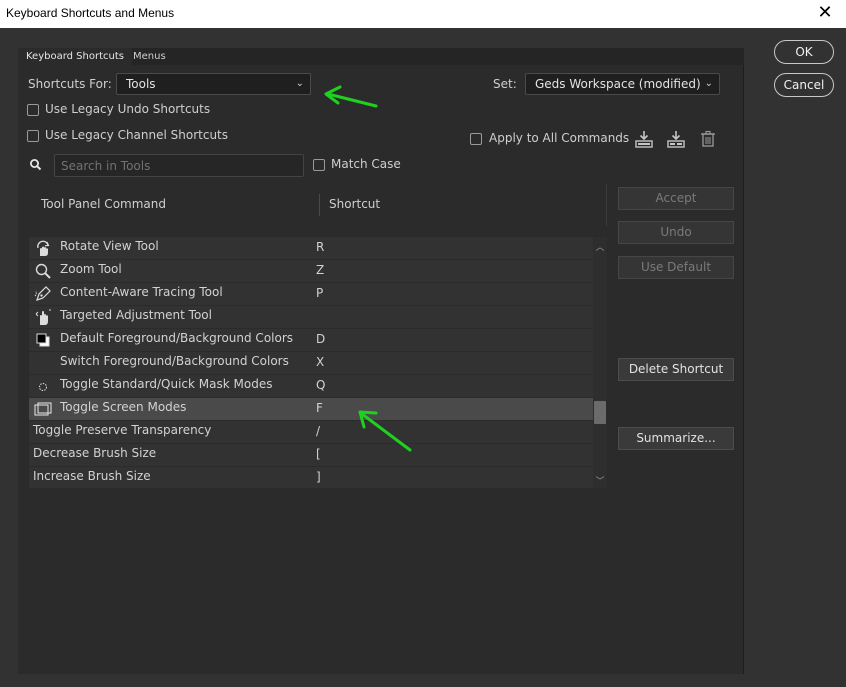 The height and width of the screenshot is (687, 846). I want to click on apply-all-checkbox, so click(476, 139).